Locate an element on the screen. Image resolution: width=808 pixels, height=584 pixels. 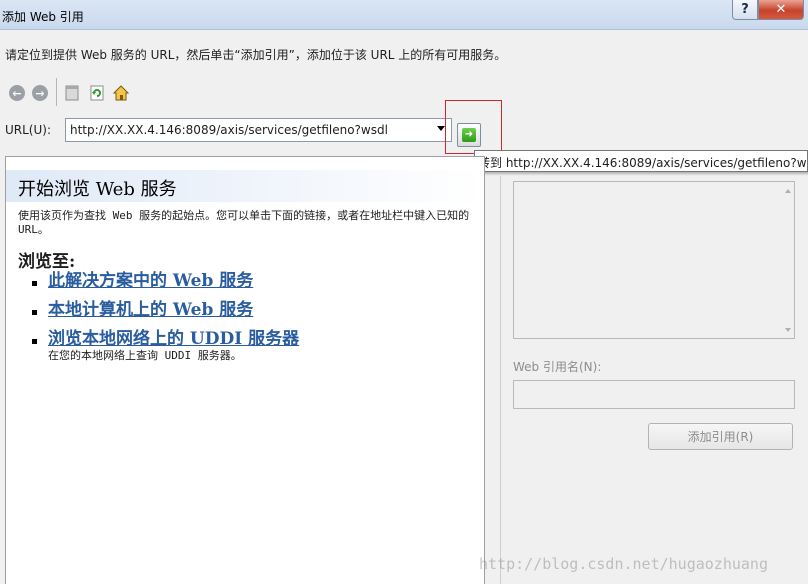
refresh-button is located at coordinates (97, 93).